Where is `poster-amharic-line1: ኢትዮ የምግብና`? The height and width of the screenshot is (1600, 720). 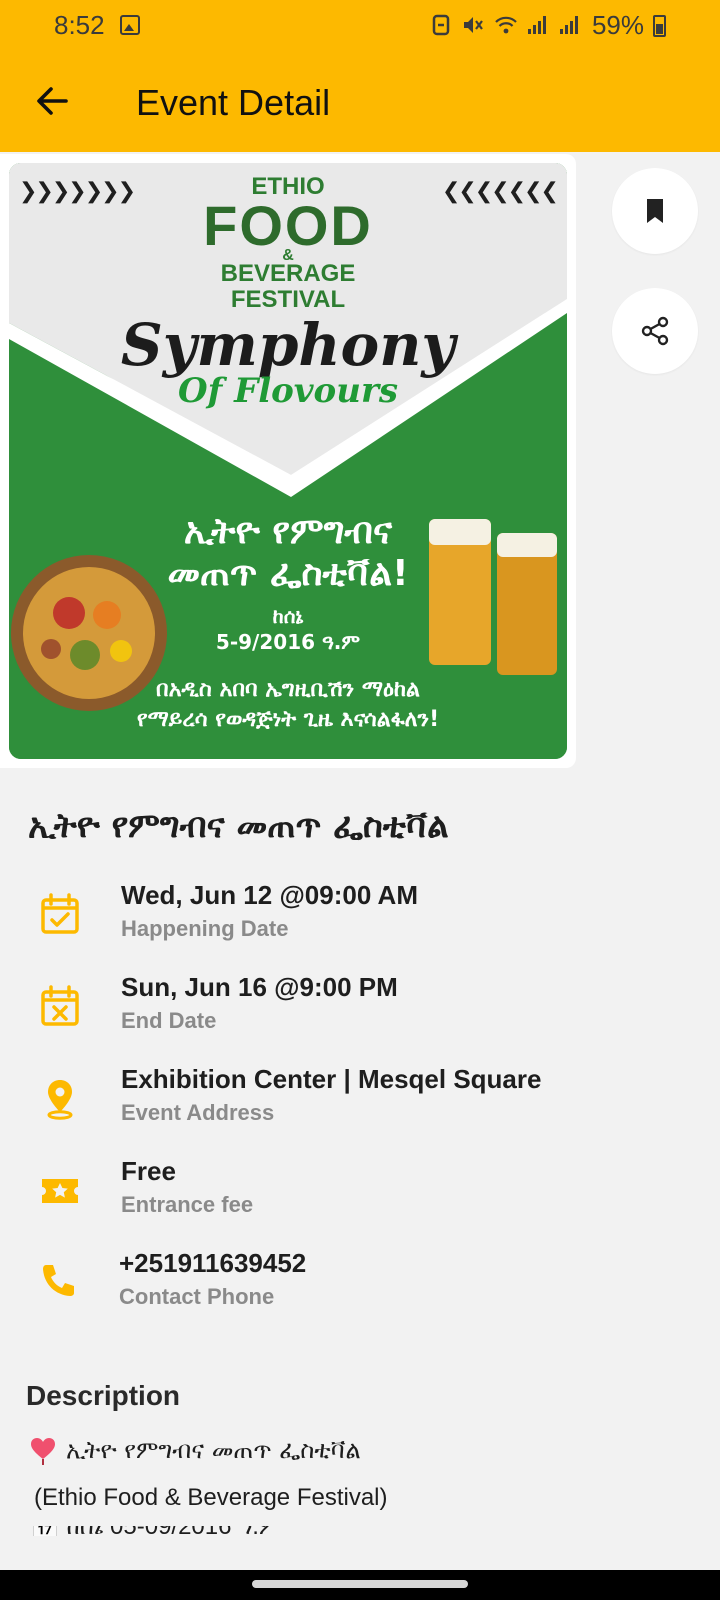
poster-amharic-line1: ኢትዮ የምግብና is located at coordinates (288, 531).